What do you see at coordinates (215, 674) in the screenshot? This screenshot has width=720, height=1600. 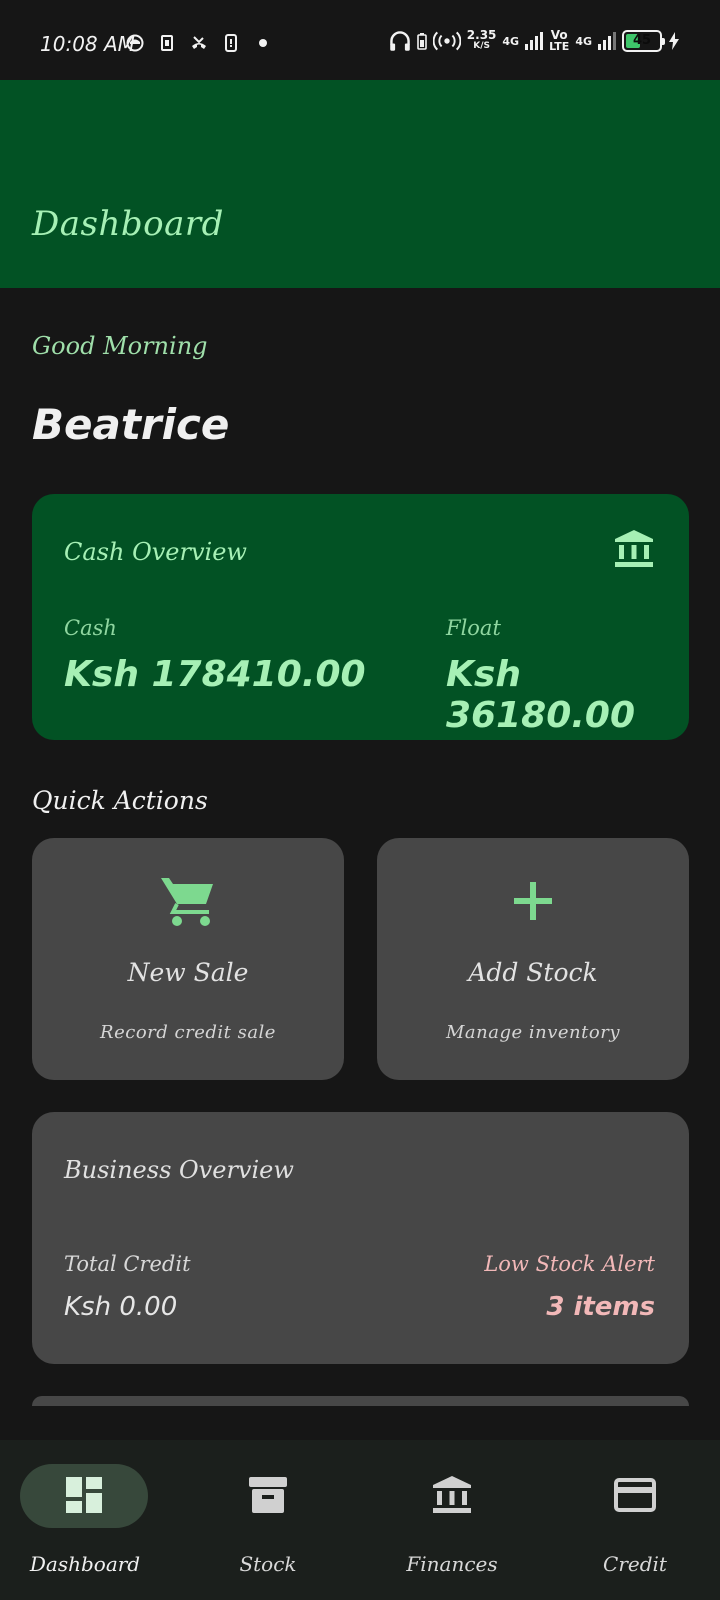 I see `cash-value: Ksh 178410.00` at bounding box center [215, 674].